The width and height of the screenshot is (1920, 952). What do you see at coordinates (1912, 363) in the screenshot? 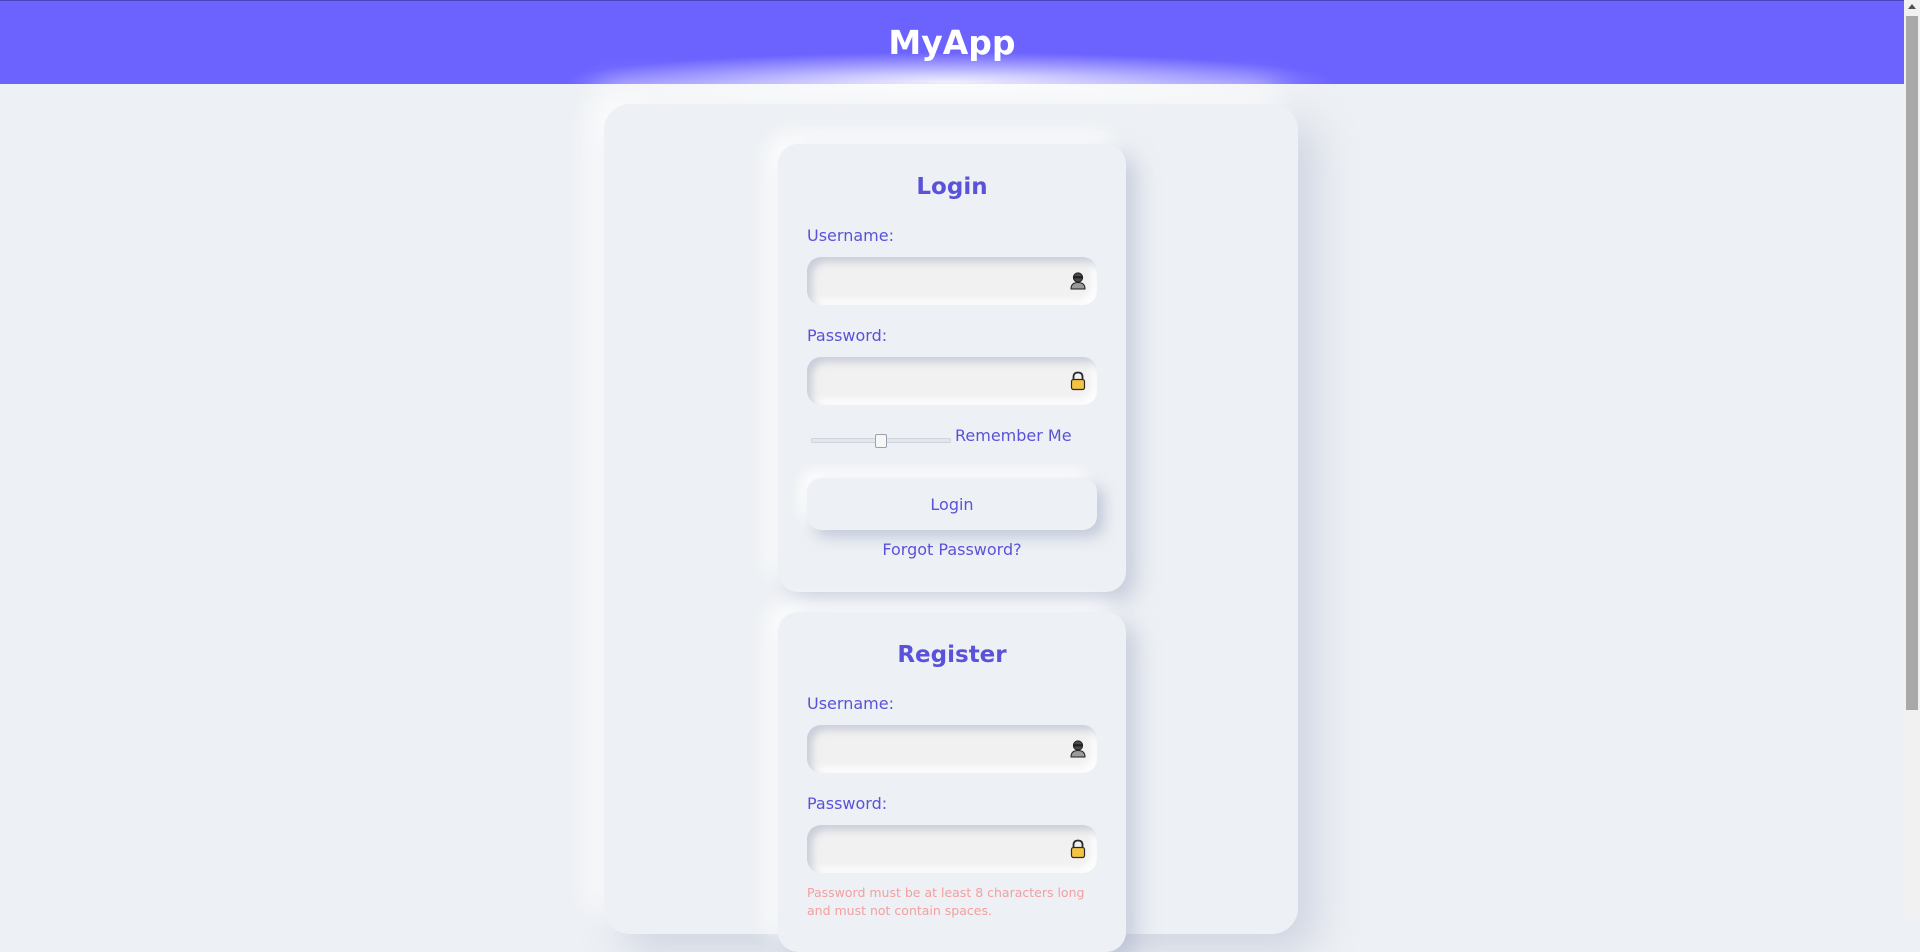
I see `scrollbar-thumb` at bounding box center [1912, 363].